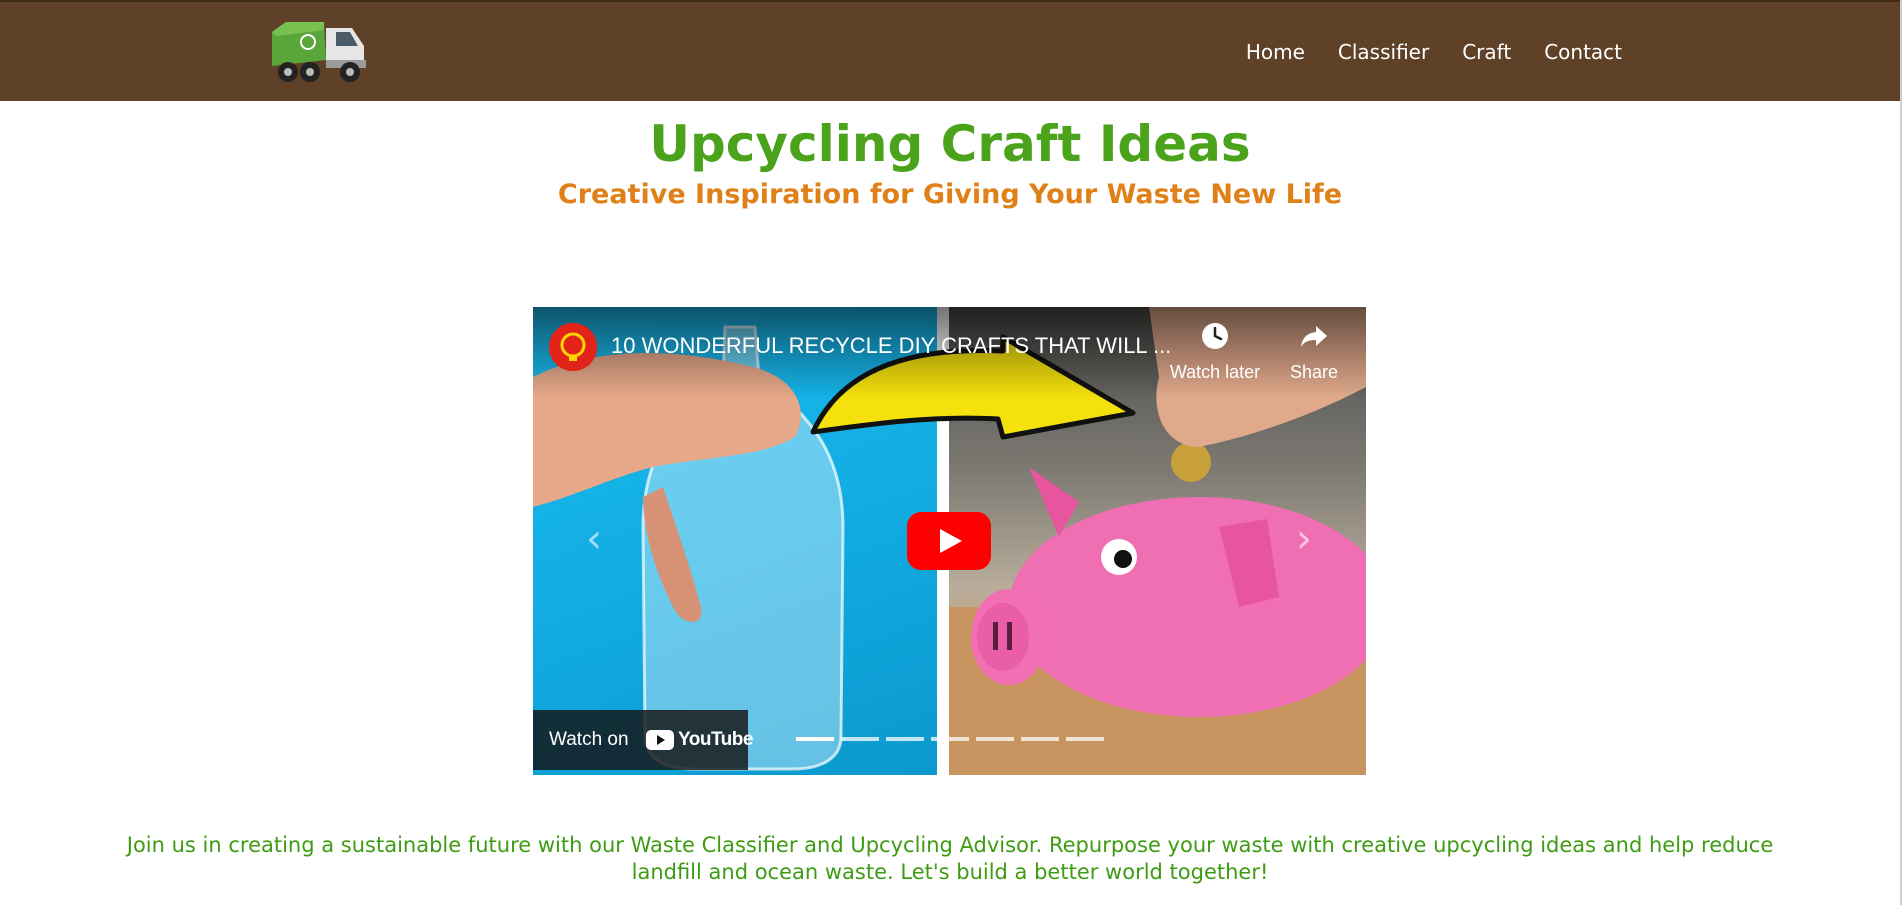  I want to click on play-button, so click(949, 541).